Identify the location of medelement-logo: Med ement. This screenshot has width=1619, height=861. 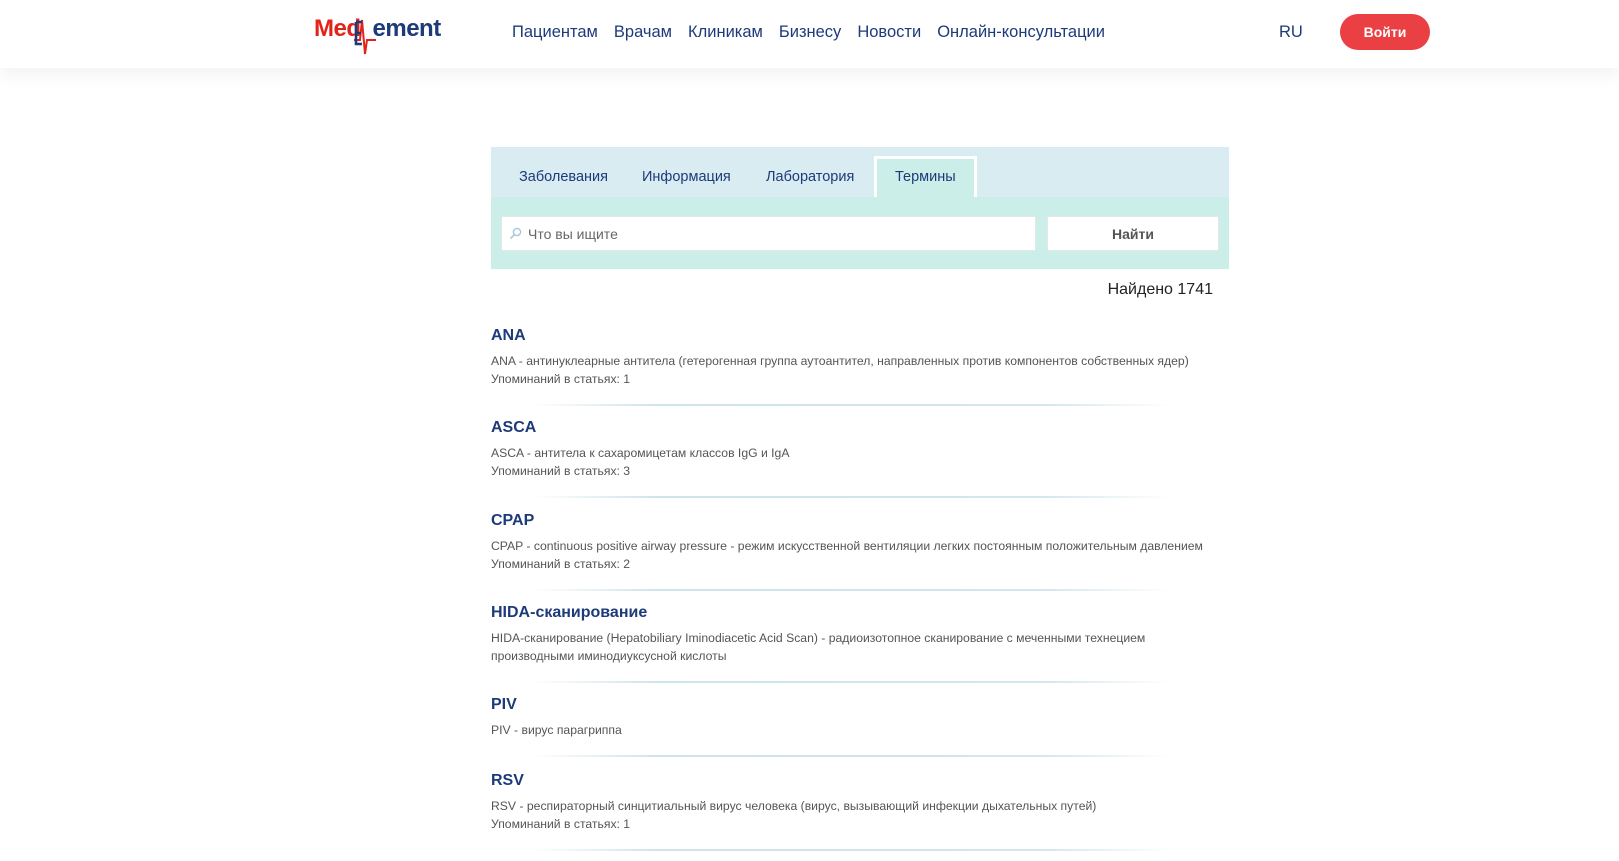
(379, 34).